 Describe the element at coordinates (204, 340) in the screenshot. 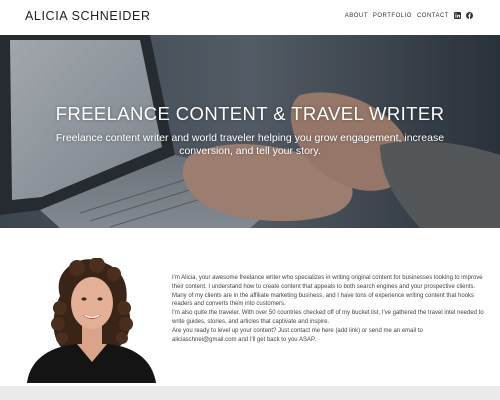

I see `email-link: aliciaschnei@gmail.com` at that location.